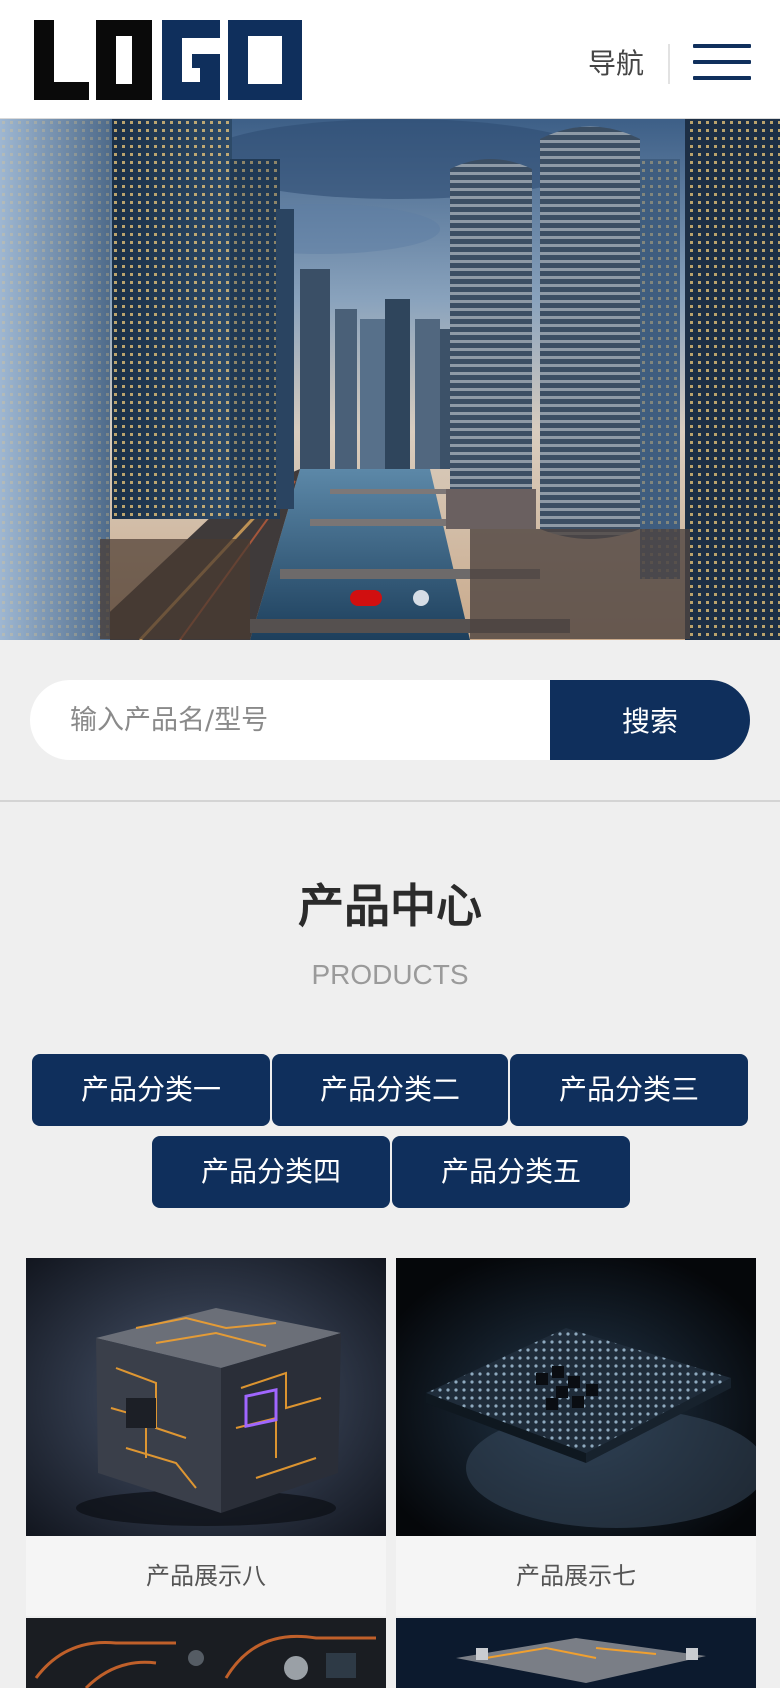  Describe the element at coordinates (390, 59) in the screenshot. I see `header: 导航` at that location.